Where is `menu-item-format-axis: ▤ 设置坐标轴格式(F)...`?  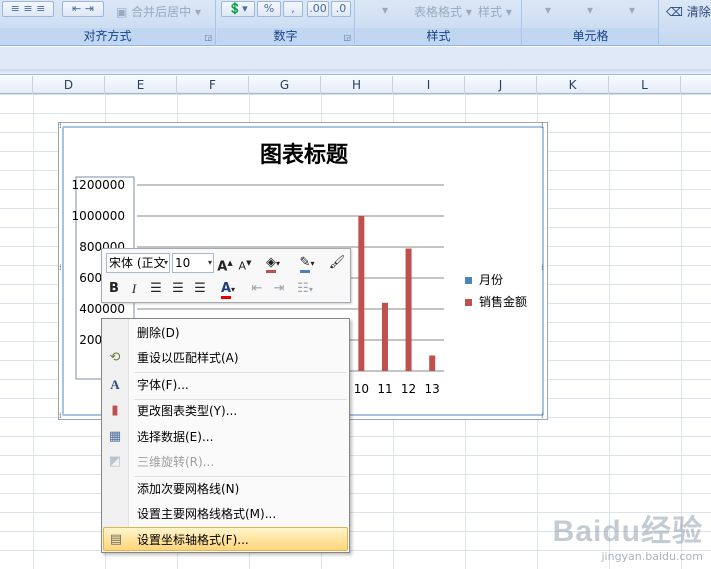
menu-item-format-axis: ▤ 设置坐标轴格式(F)... is located at coordinates (225, 539).